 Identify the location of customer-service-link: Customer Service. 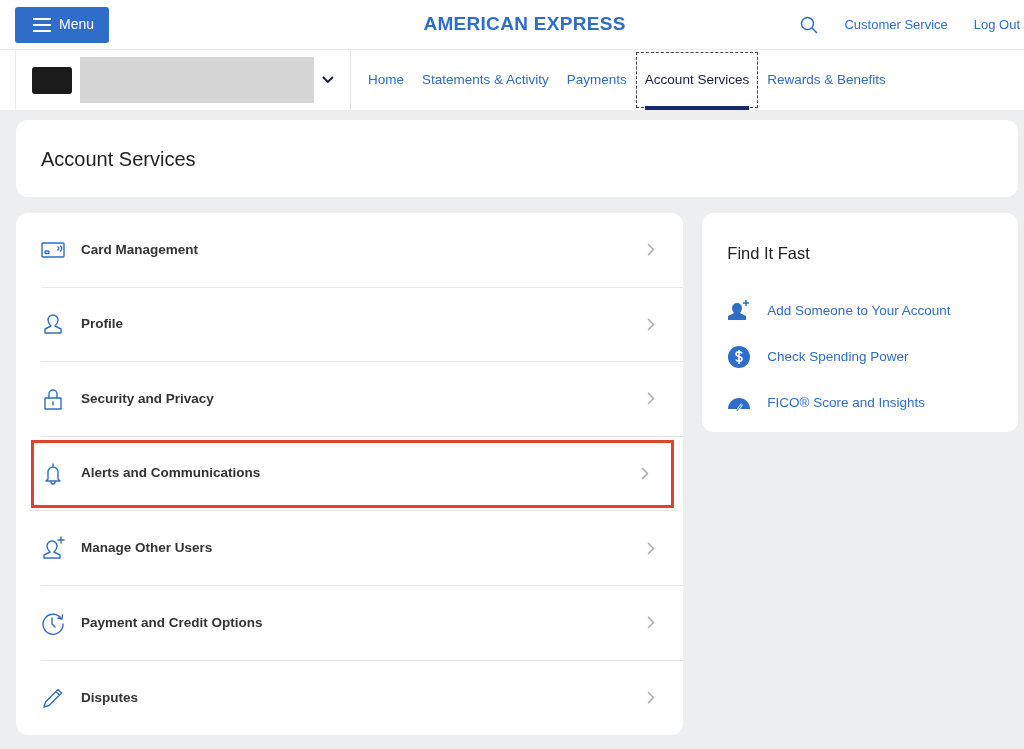
(896, 24).